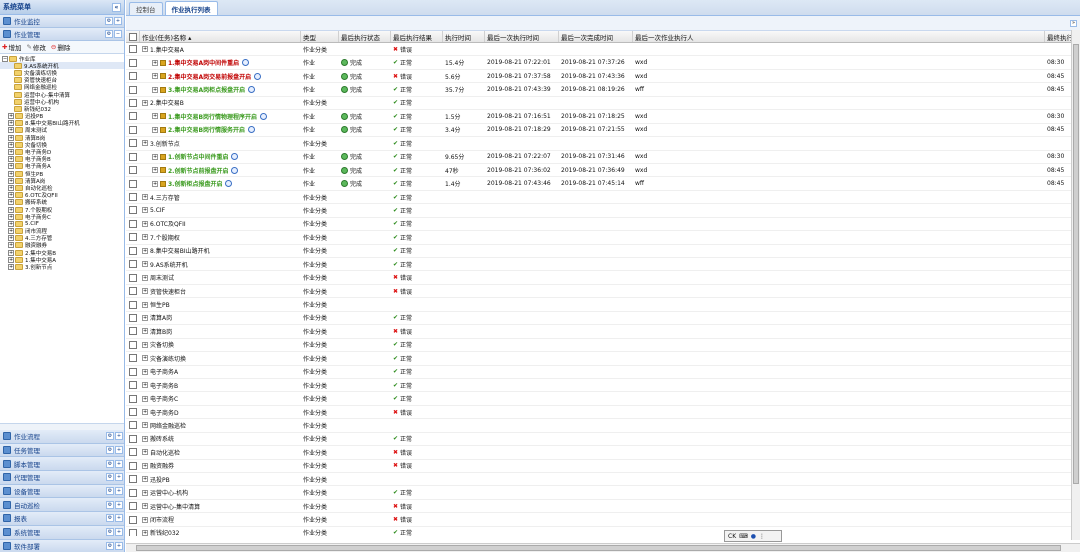 The image size is (1080, 552). What do you see at coordinates (603, 372) in the screenshot?
I see `table-row: + 电子商务A 作业分类 ✔ 正常` at bounding box center [603, 372].